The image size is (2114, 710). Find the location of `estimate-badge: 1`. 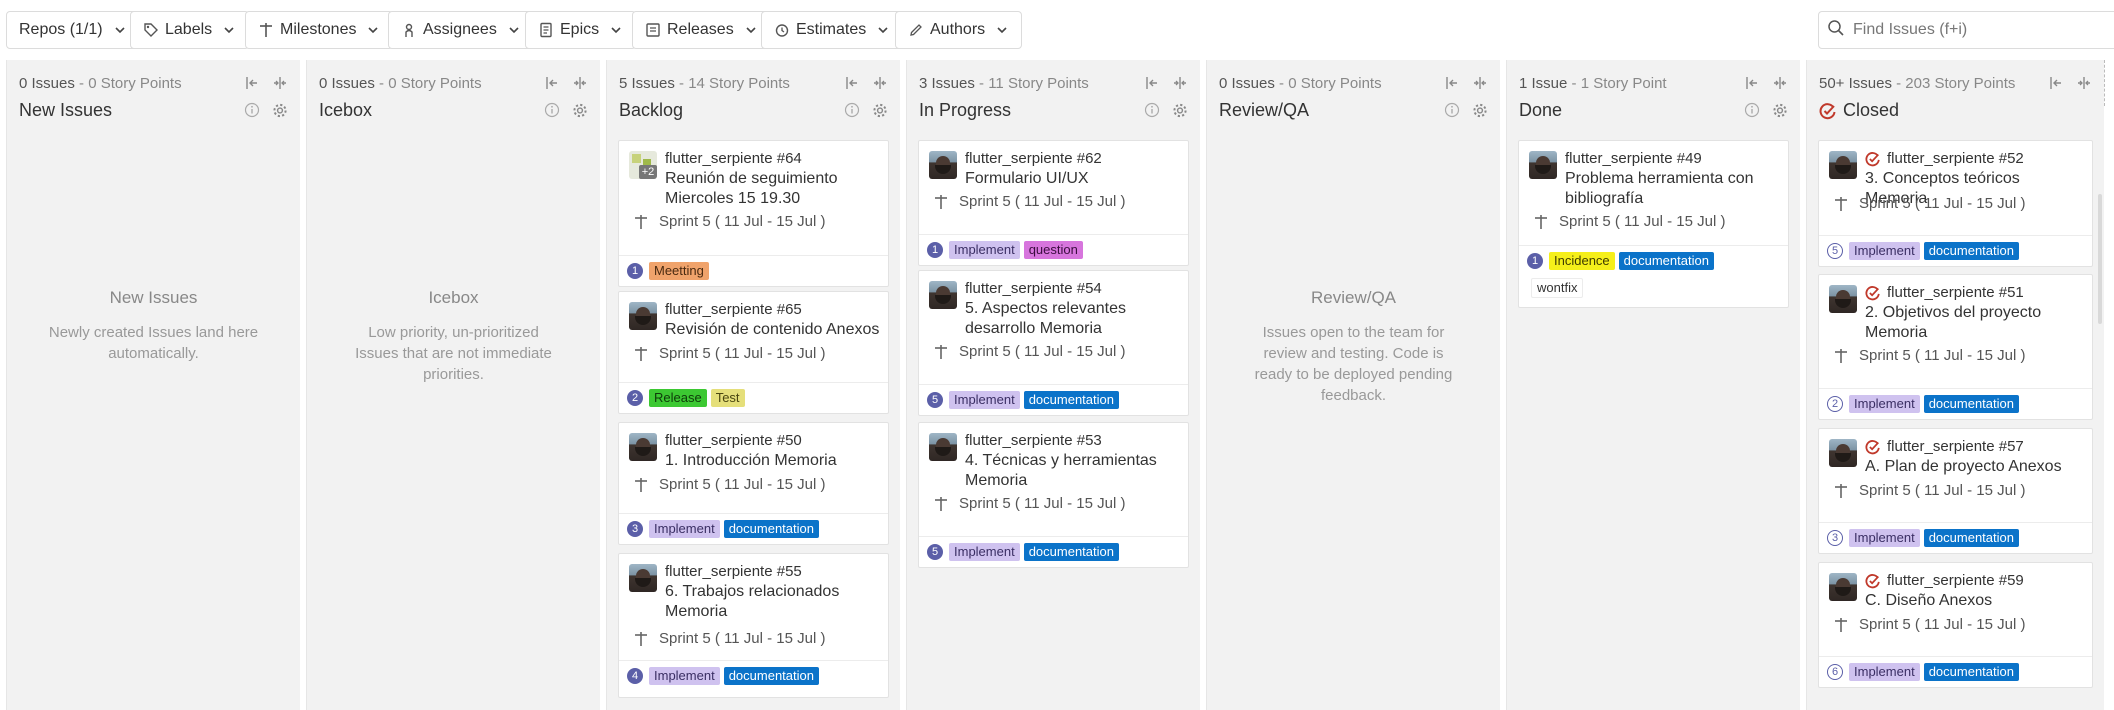

estimate-badge: 1 is located at coordinates (635, 271).